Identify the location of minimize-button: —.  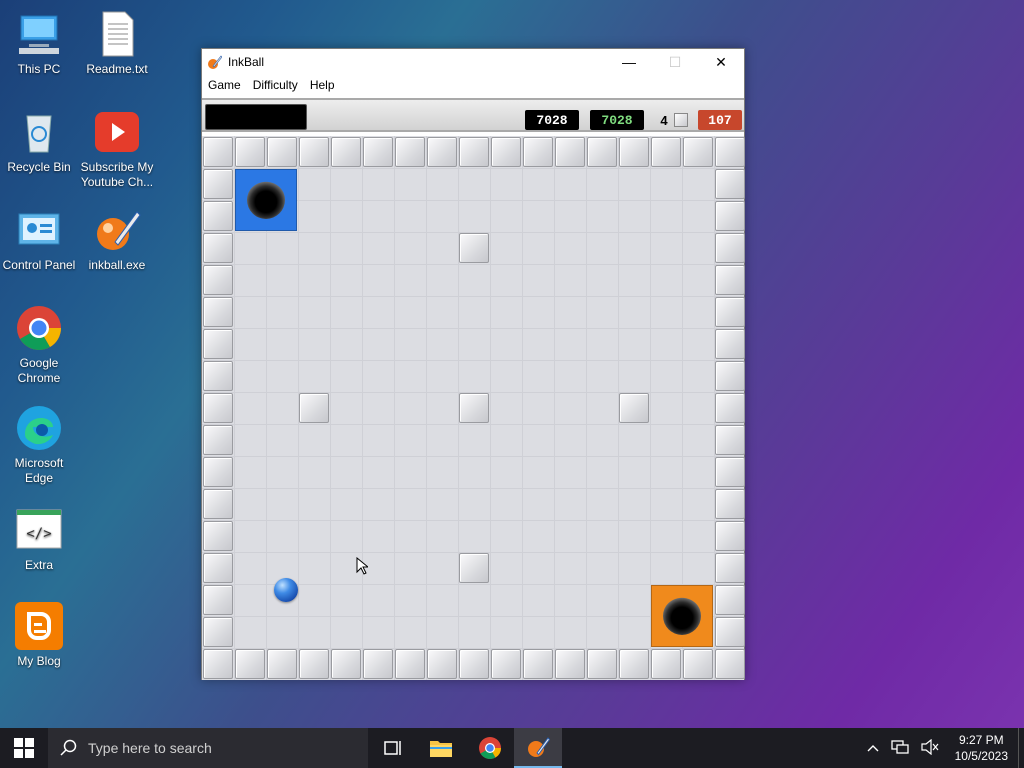
(629, 62).